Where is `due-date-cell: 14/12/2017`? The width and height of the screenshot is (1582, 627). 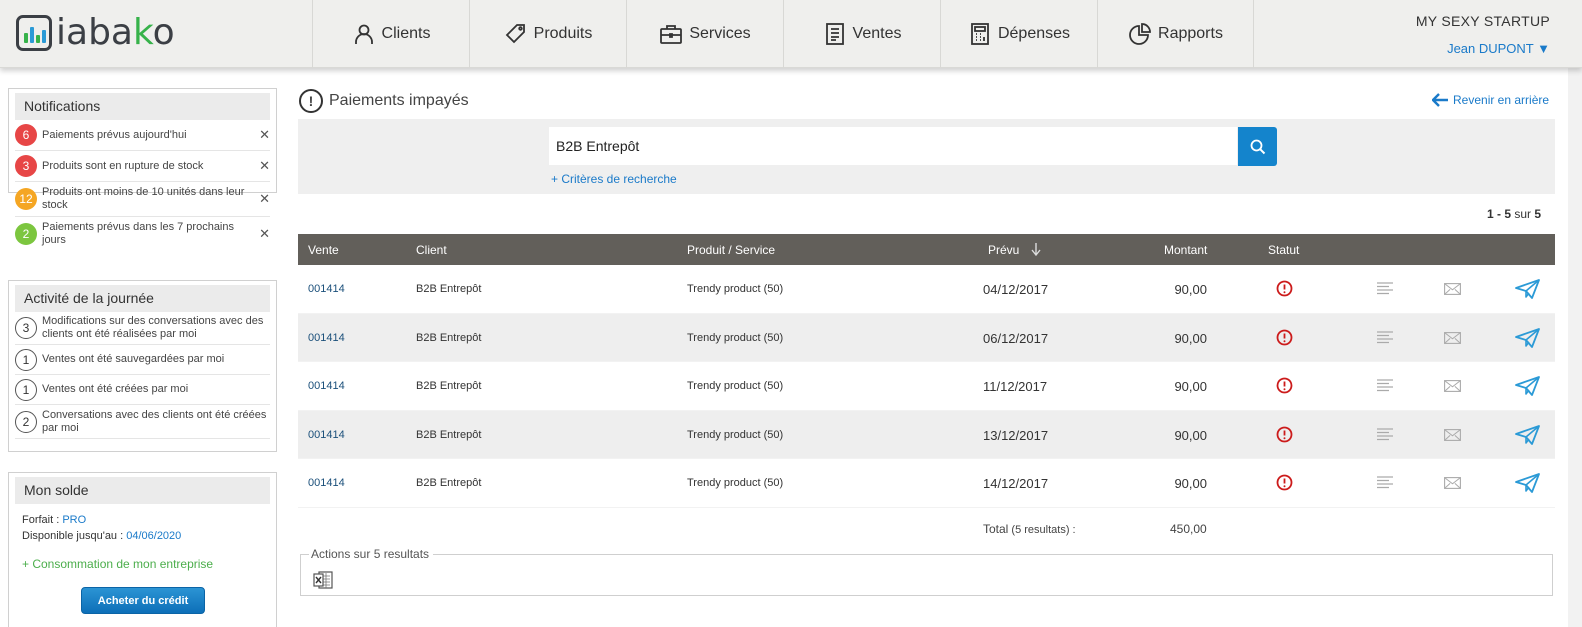 due-date-cell: 14/12/2017 is located at coordinates (1016, 483).